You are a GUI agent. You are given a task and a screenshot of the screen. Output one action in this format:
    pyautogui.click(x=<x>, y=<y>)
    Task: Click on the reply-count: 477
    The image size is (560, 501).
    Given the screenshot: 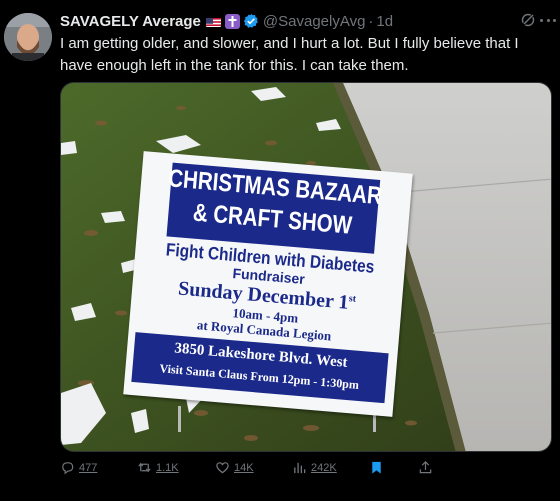 What is the action you would take?
    pyautogui.click(x=88, y=467)
    